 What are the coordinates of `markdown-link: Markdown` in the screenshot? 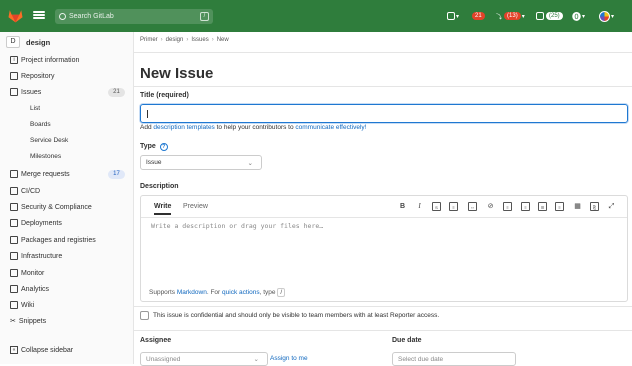 It's located at (192, 292).